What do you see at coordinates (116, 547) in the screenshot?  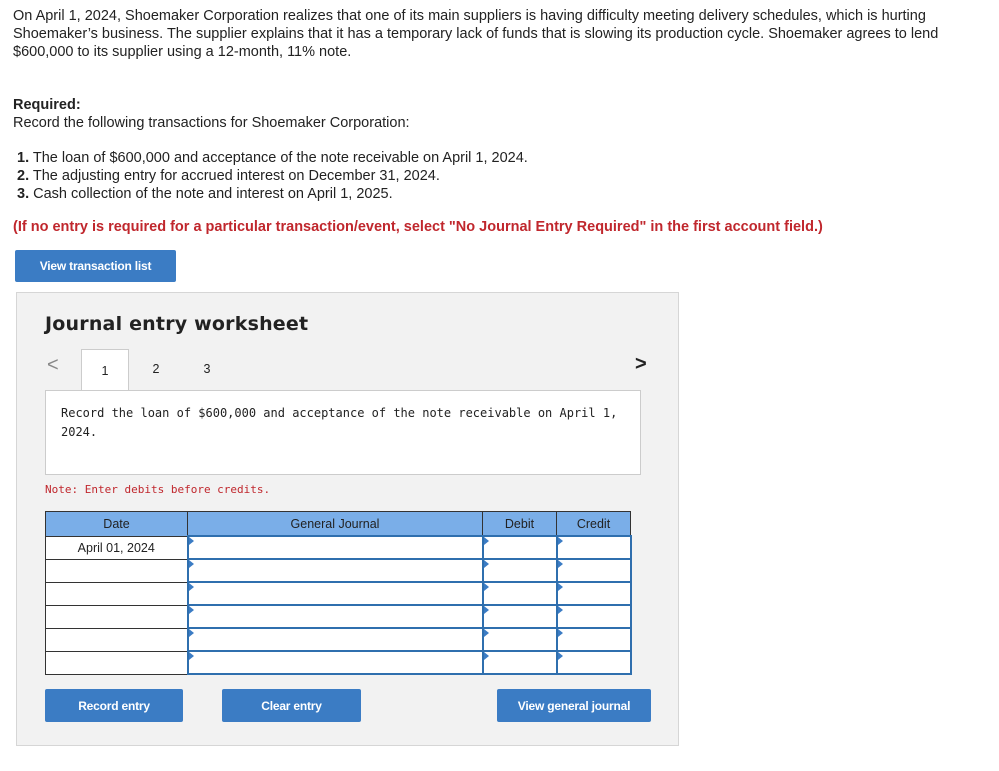 I see `date-cell: April 01, 2024` at bounding box center [116, 547].